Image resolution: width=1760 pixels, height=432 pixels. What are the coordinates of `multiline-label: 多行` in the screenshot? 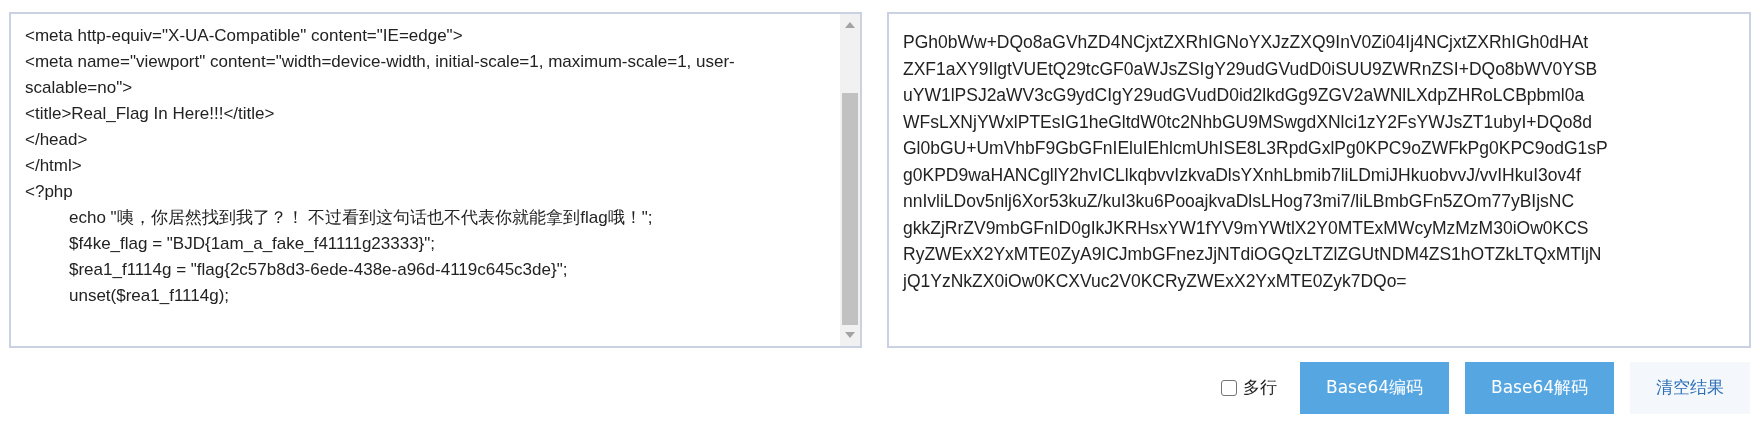 It's located at (1260, 388).